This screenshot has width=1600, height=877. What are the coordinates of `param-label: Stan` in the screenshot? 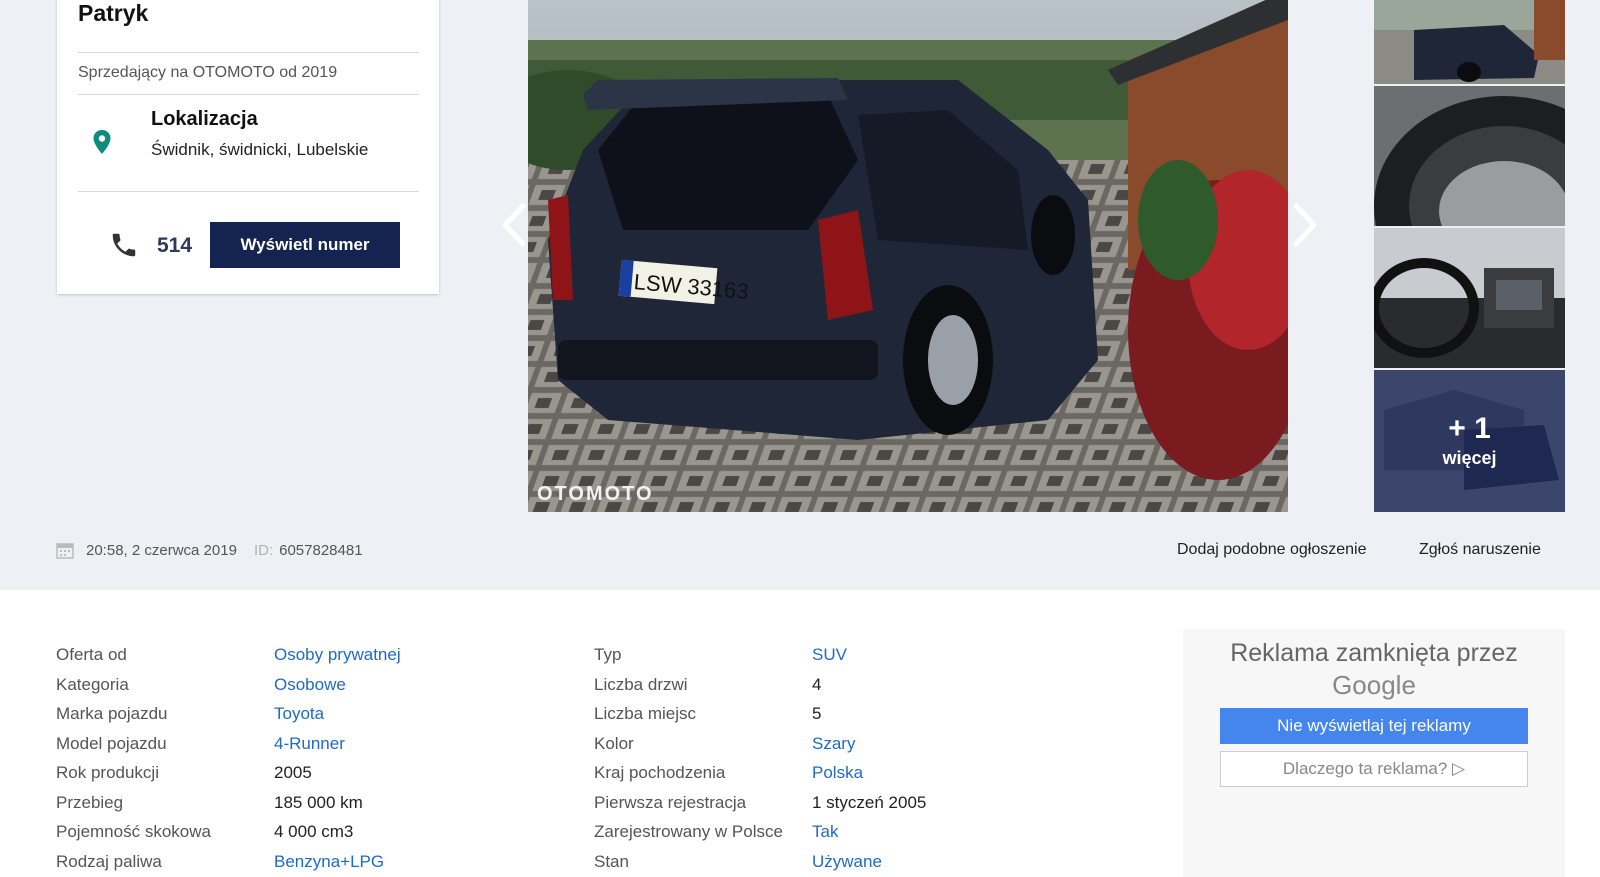 It's located at (611, 861).